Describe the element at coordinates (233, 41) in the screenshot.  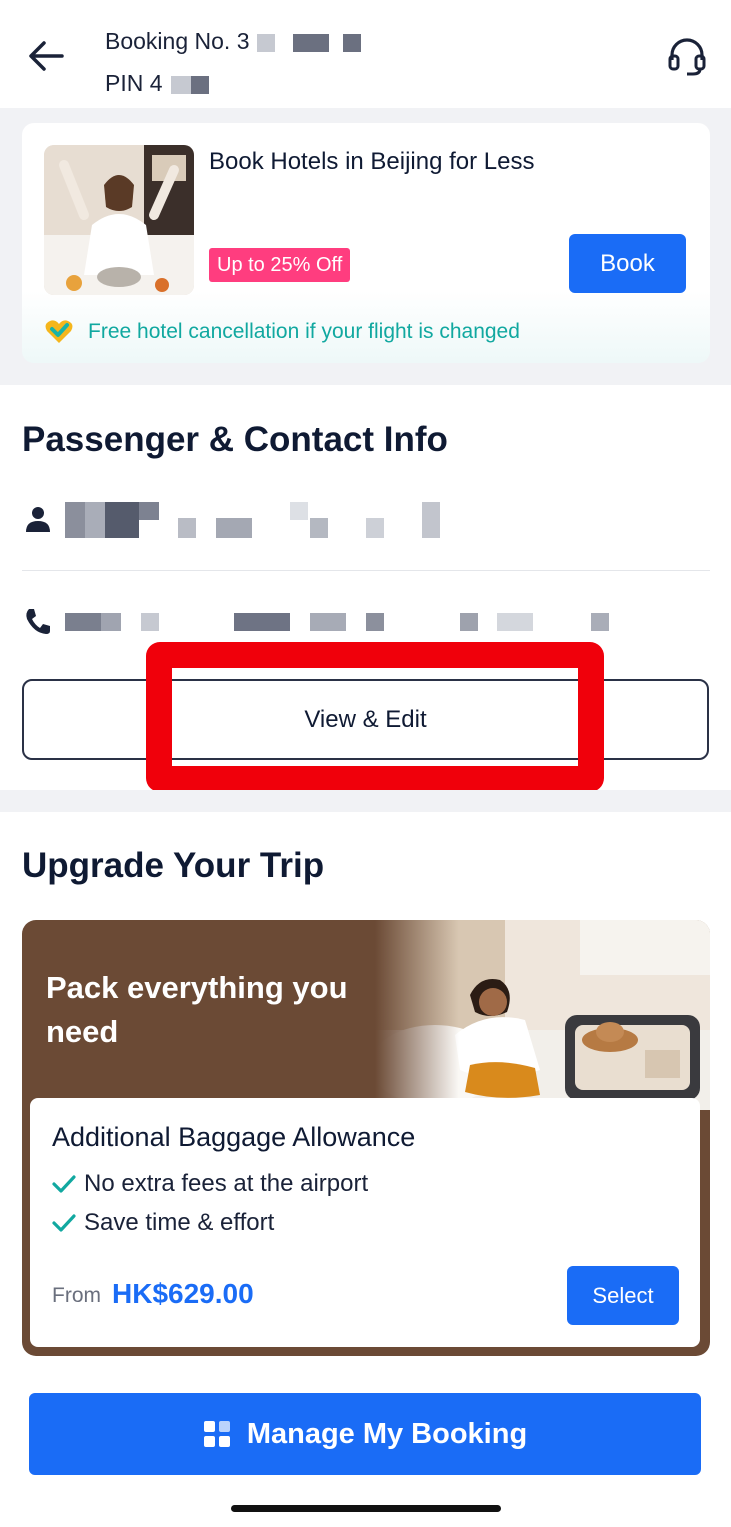
I see `booking-number: Booking No. 3` at that location.